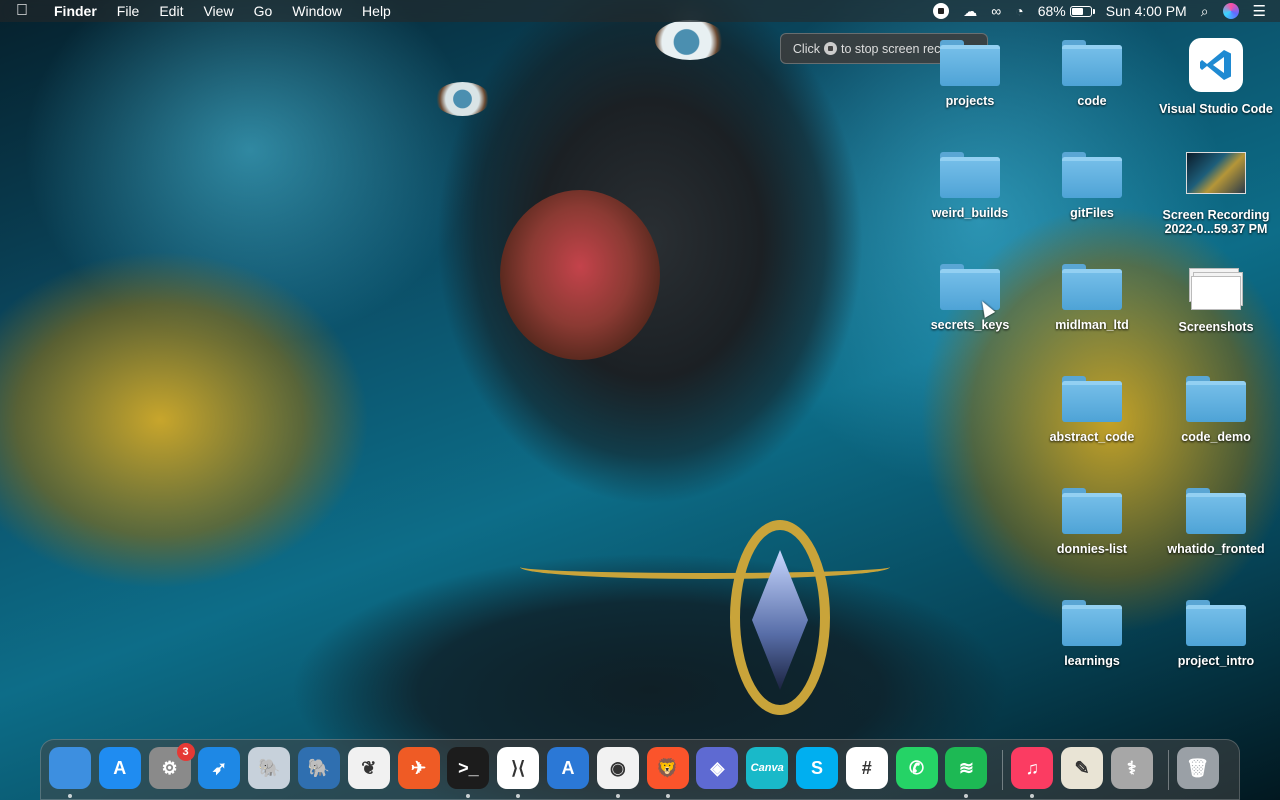  What do you see at coordinates (269, 768) in the screenshot?
I see `postgres-icon: 🐘` at bounding box center [269, 768].